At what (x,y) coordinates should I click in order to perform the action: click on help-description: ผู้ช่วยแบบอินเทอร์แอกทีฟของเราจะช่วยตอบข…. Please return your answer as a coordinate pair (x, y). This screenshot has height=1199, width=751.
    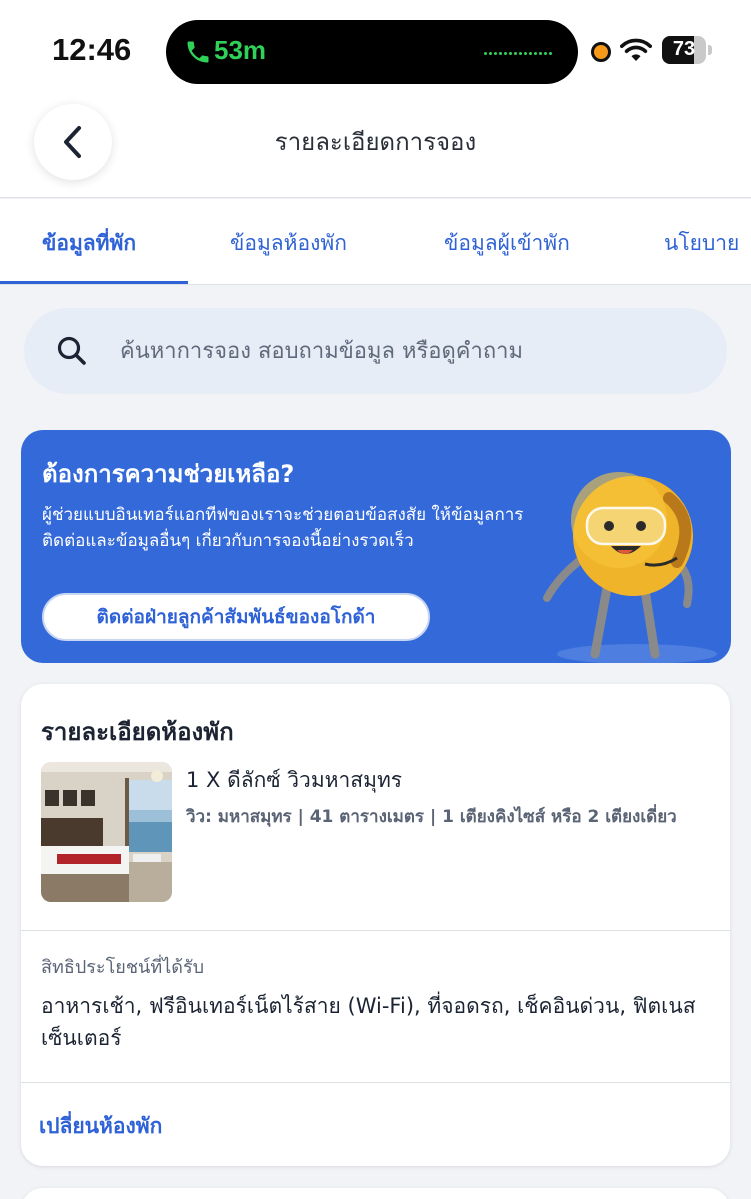
    Looking at the image, I should click on (283, 528).